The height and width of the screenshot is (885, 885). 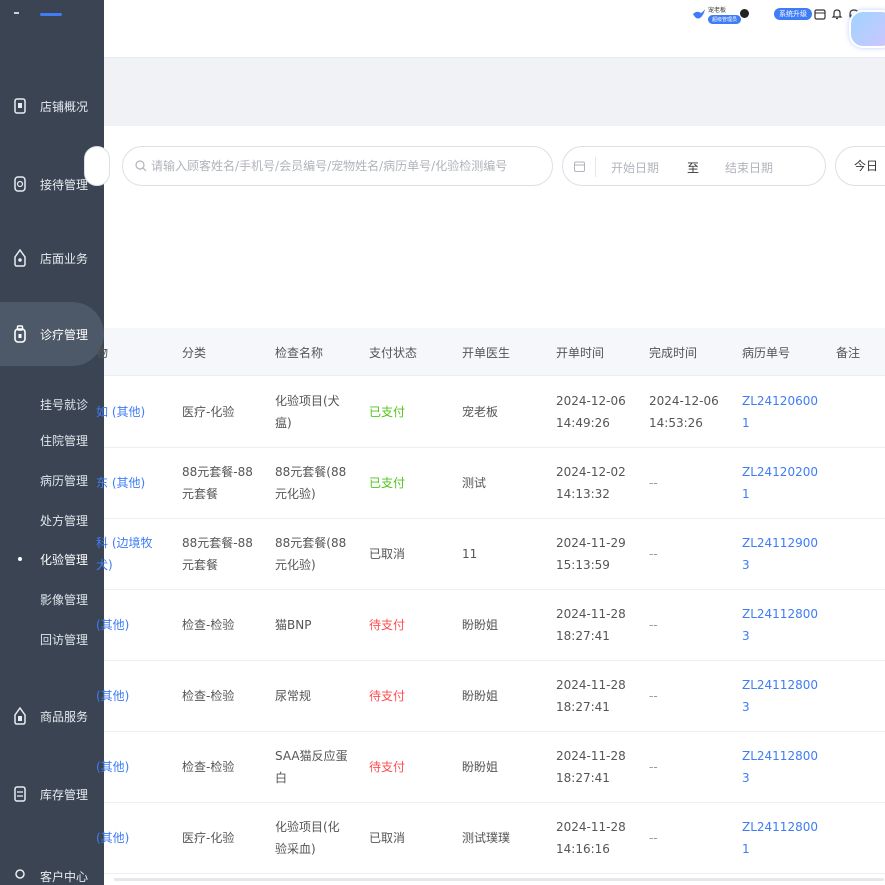 I want to click on sub-label: 影像管理, so click(x=64, y=600).